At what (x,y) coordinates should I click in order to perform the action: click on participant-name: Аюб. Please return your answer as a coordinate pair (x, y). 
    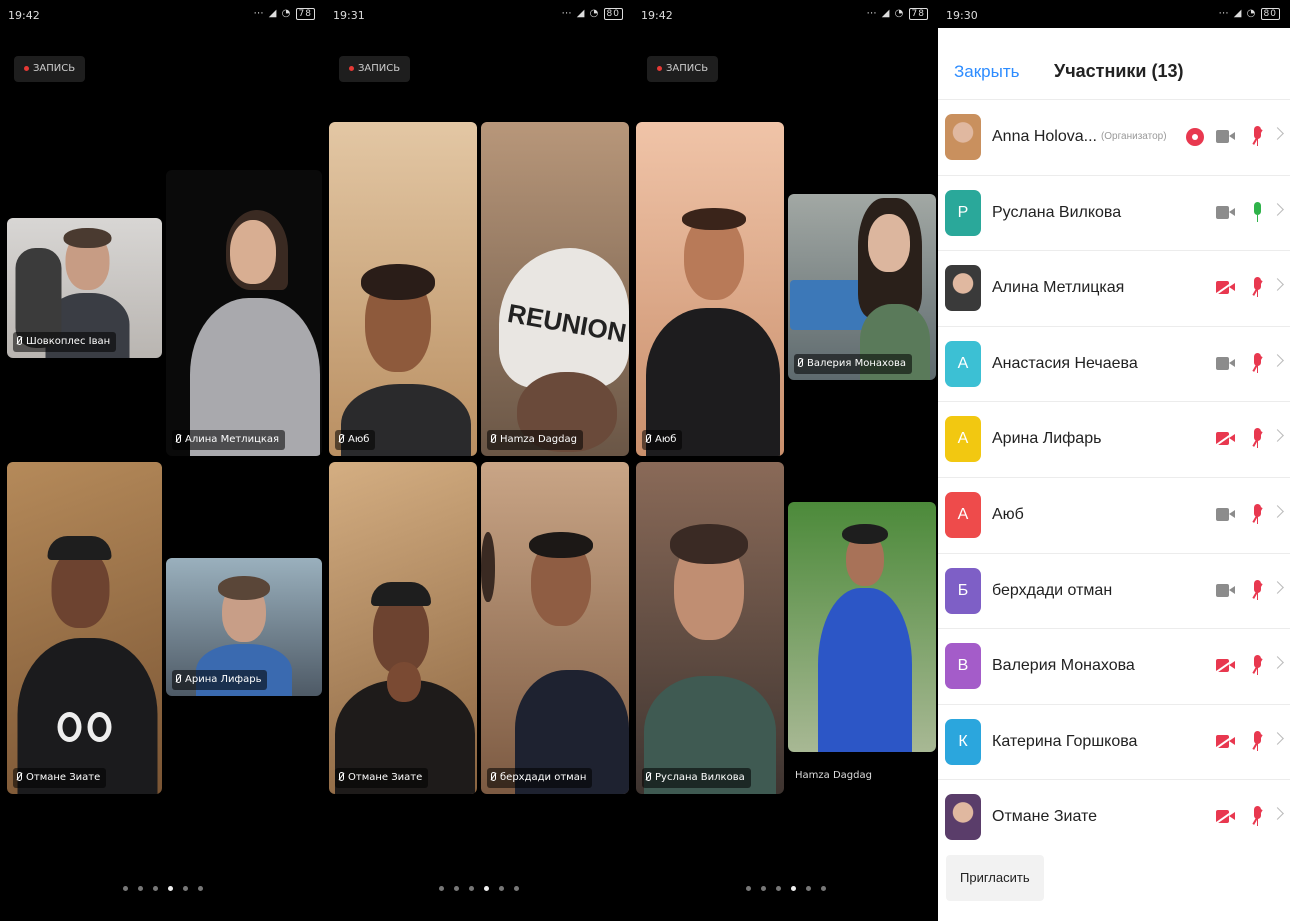
    Looking at the image, I should click on (1008, 514).